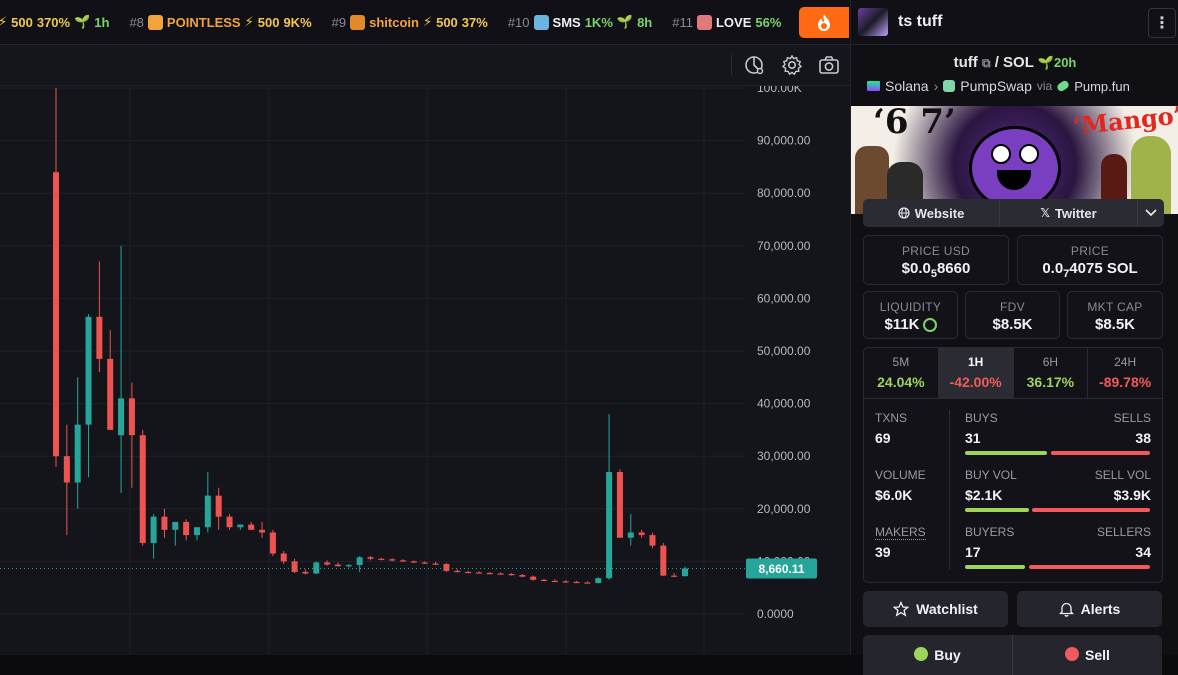 The height and width of the screenshot is (675, 1178). Describe the element at coordinates (754, 65) in the screenshot. I see `indicator-icon` at that location.